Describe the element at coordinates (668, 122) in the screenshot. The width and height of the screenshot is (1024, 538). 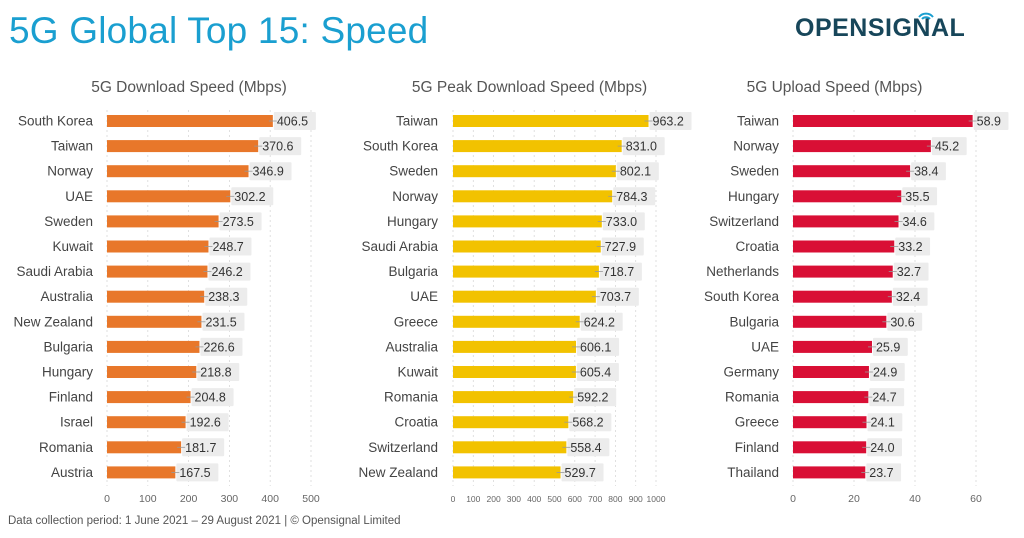
I see `value-label: 963.2` at that location.